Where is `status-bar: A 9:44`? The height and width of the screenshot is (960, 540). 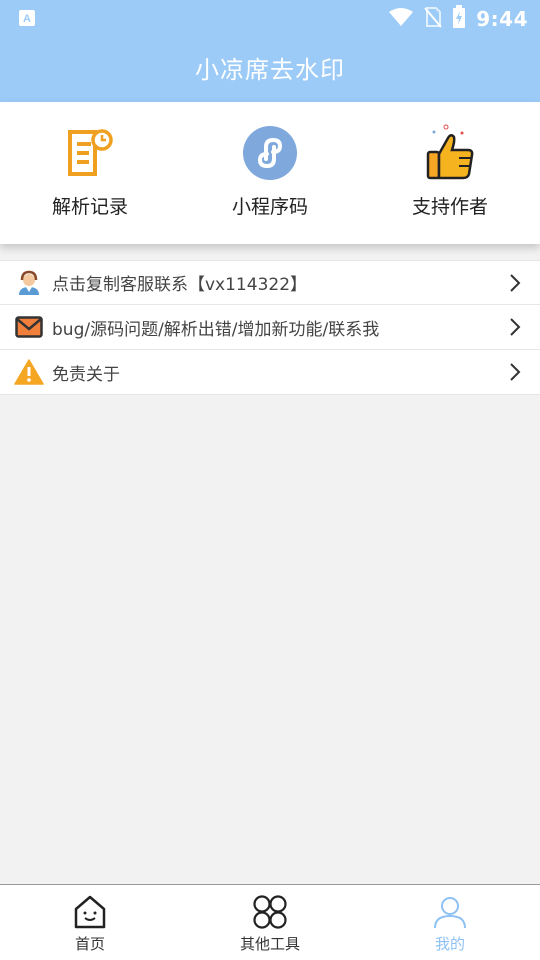 status-bar: A 9:44 is located at coordinates (270, 18).